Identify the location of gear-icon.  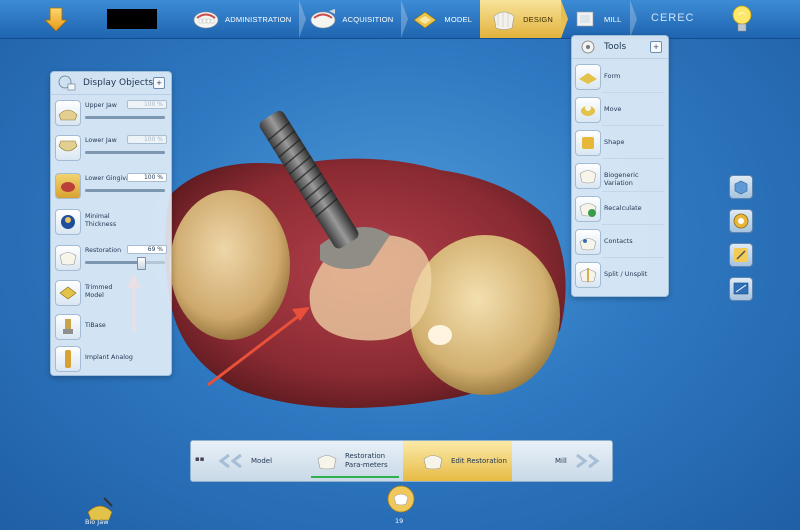
(741, 221).